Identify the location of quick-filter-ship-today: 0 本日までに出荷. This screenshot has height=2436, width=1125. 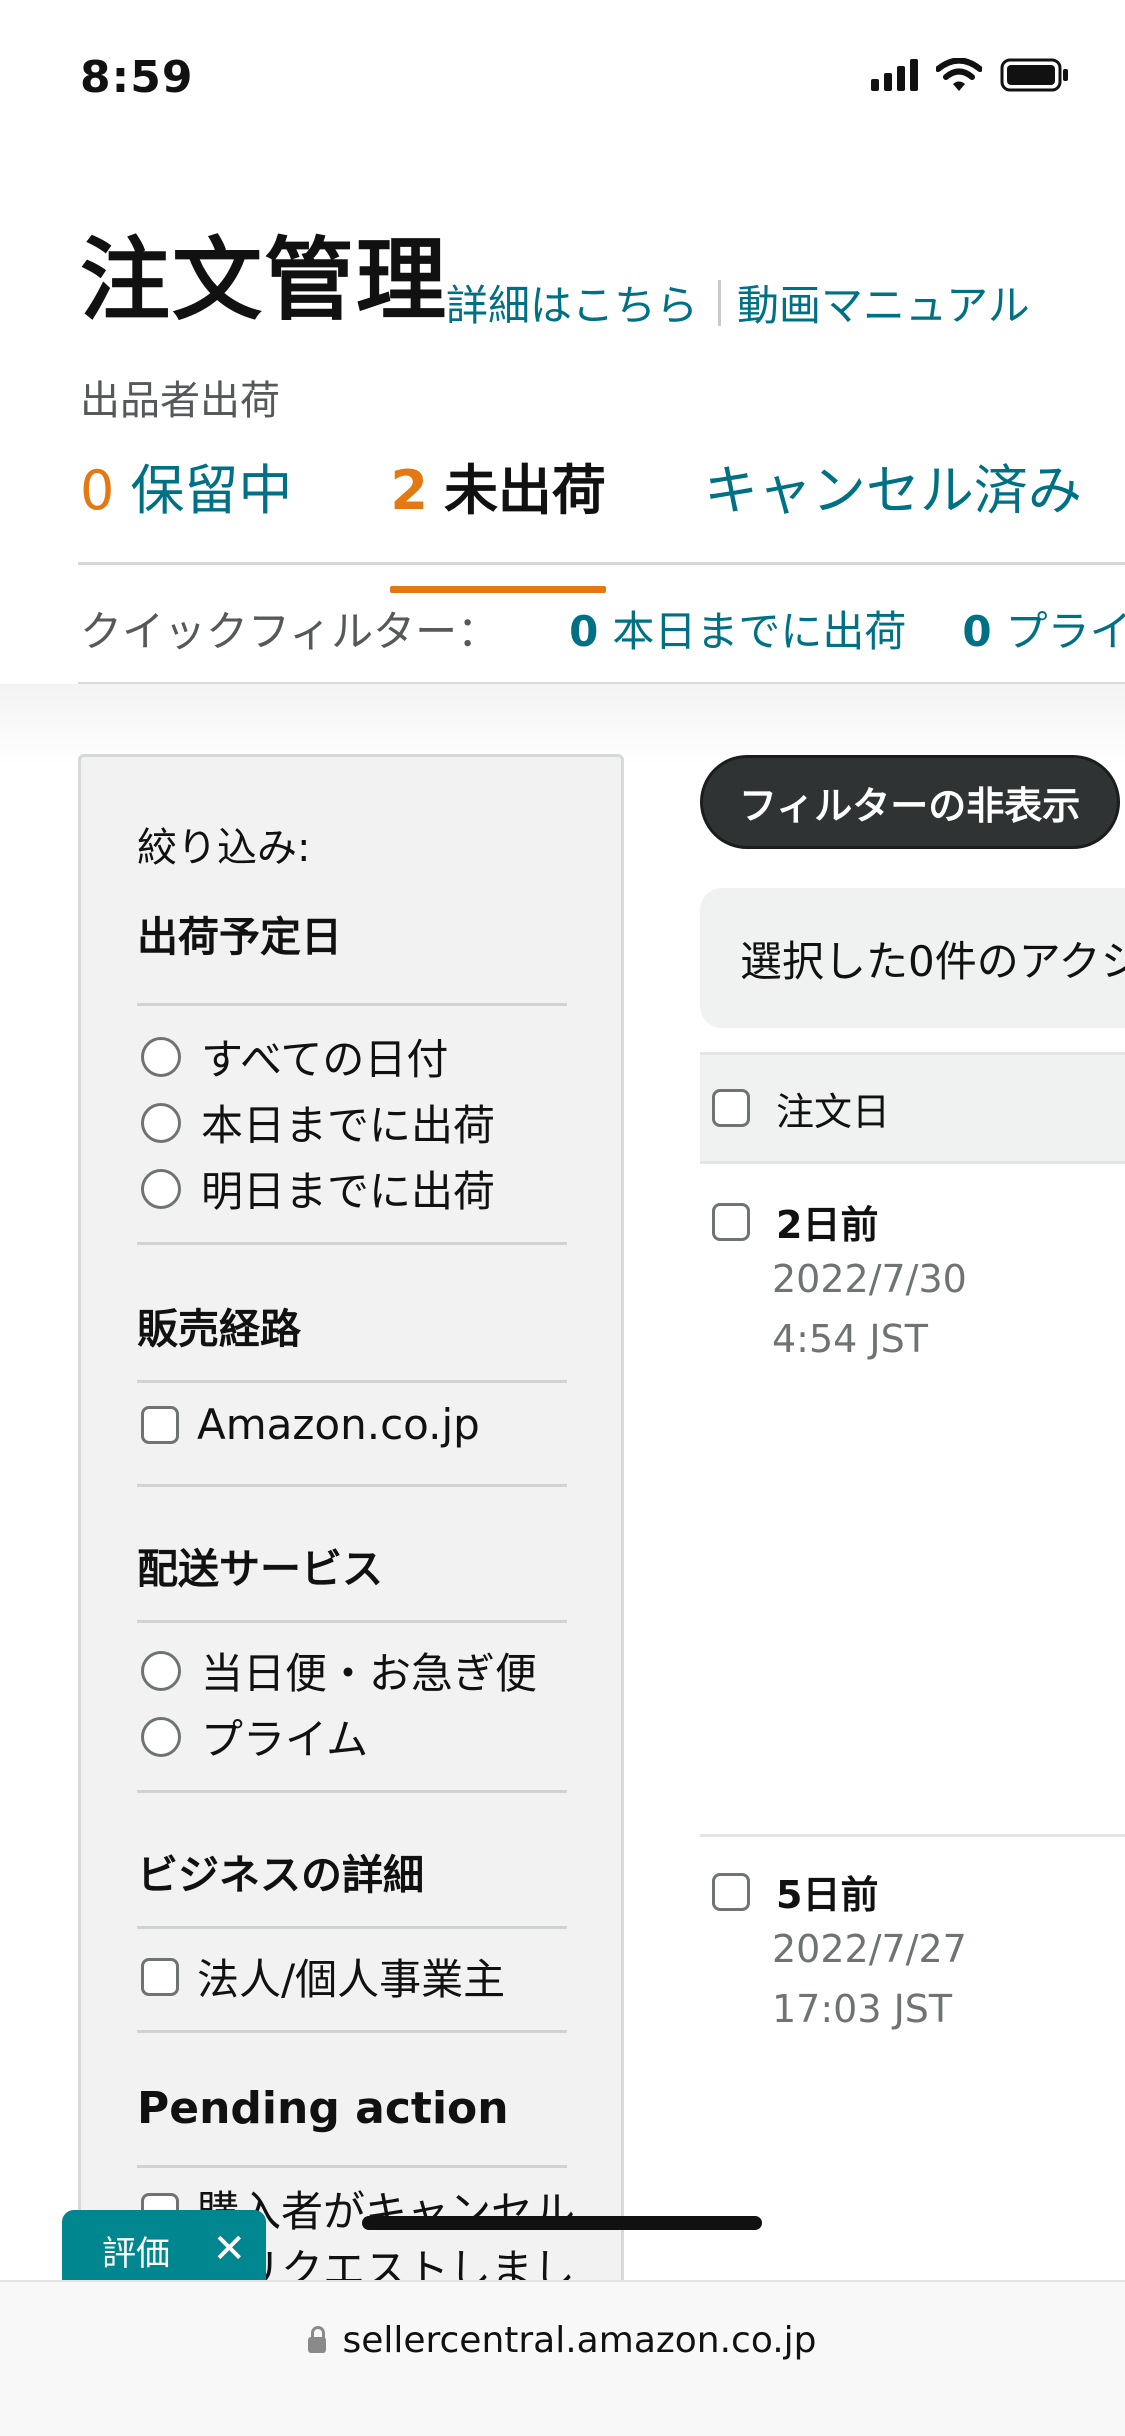
(737, 628).